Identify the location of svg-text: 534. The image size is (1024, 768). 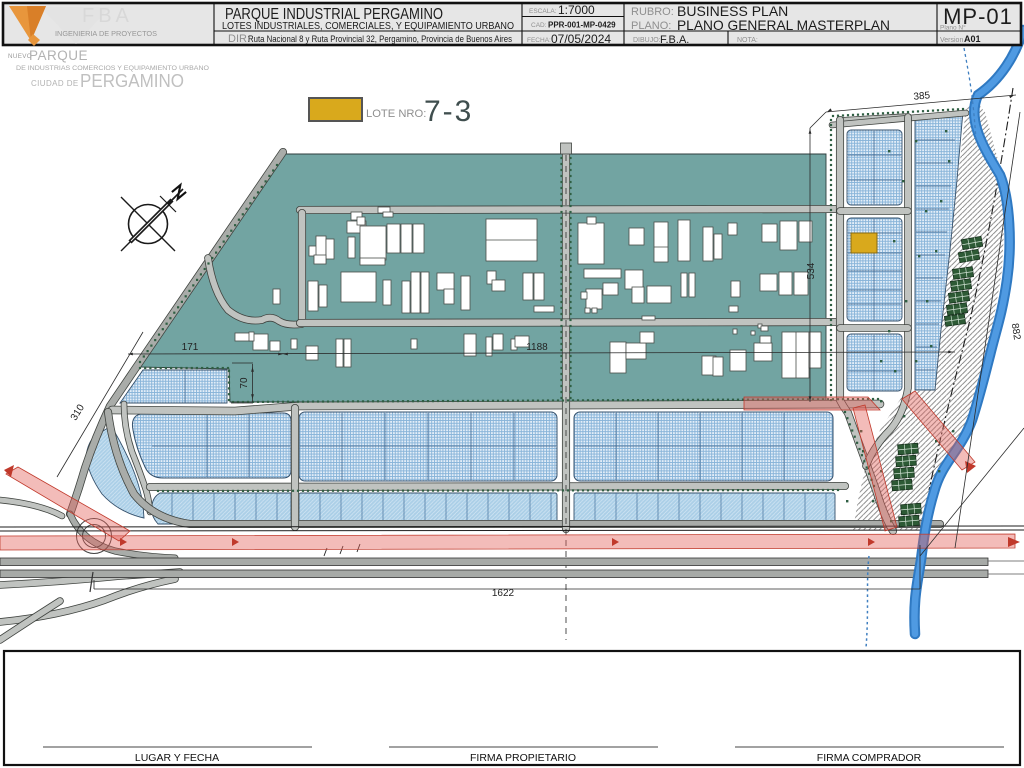
(811, 270).